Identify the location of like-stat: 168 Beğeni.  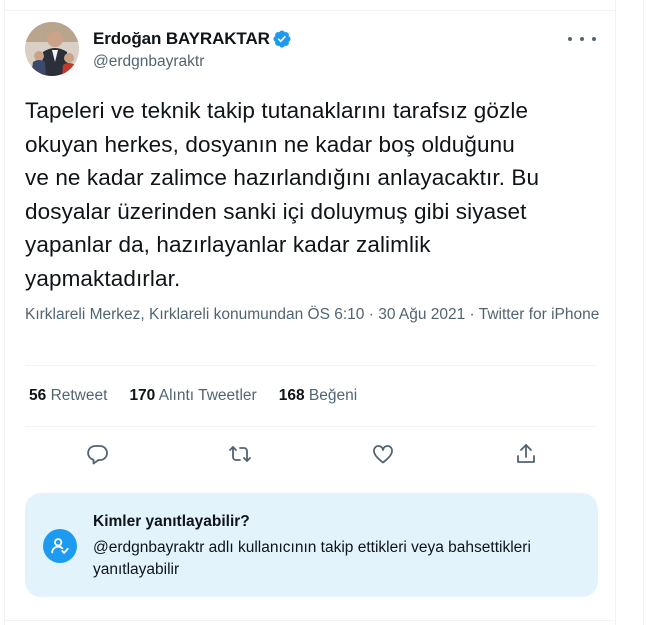
(318, 396).